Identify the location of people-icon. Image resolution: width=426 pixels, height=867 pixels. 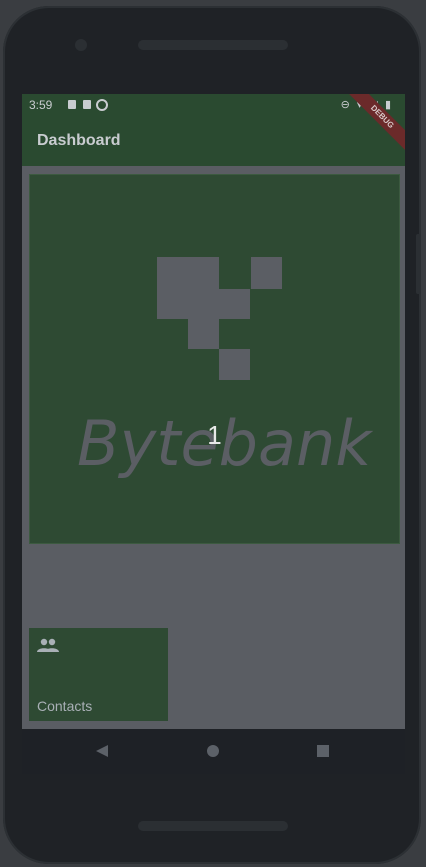
(48, 645).